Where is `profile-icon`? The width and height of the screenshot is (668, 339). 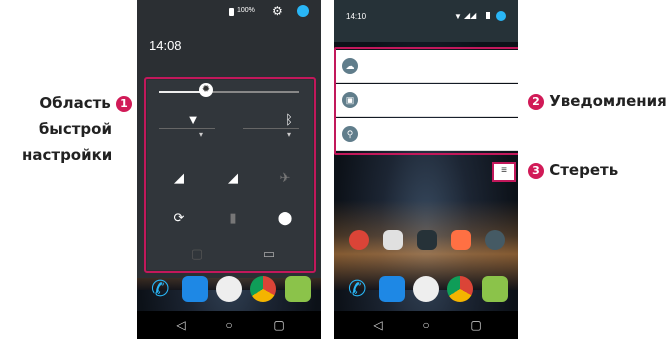 profile-icon is located at coordinates (303, 11).